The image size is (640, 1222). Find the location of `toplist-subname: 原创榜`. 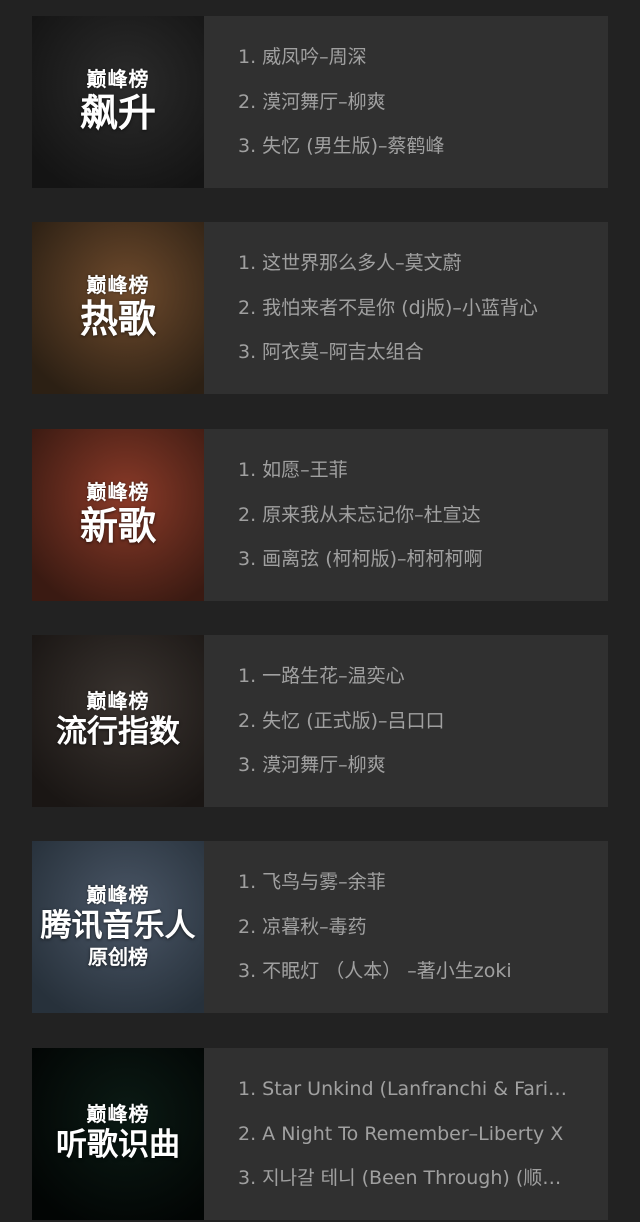

toplist-subname: 原创榜 is located at coordinates (118, 957).